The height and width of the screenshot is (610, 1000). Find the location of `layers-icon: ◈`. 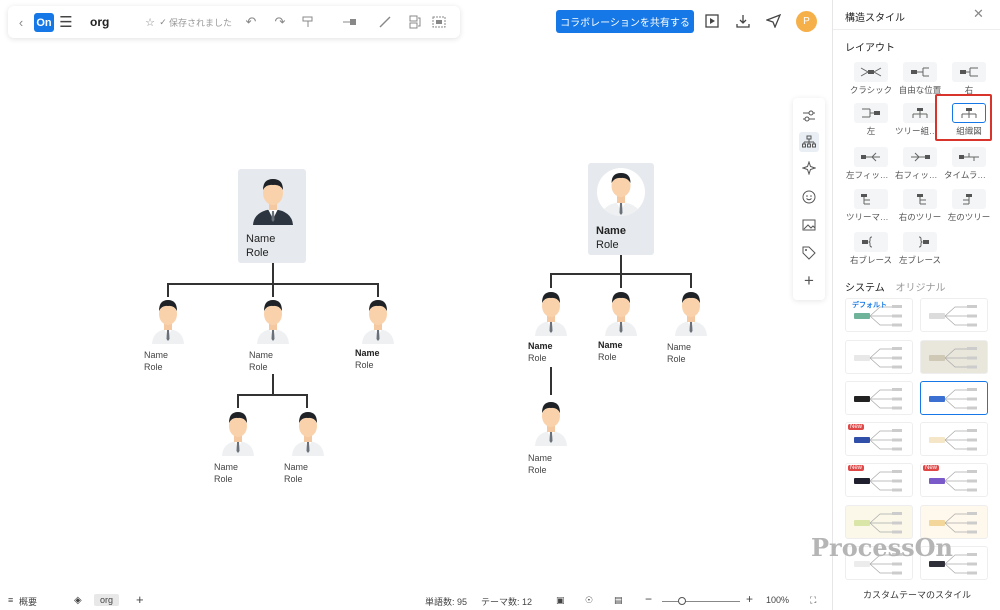

layers-icon: ◈ is located at coordinates (78, 600).